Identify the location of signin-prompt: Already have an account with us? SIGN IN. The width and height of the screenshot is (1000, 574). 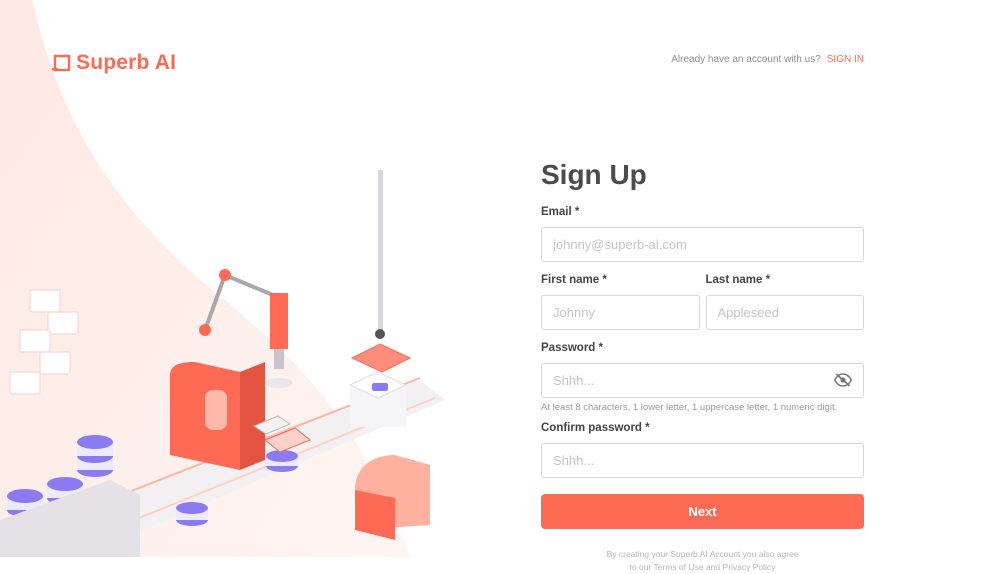
(767, 59).